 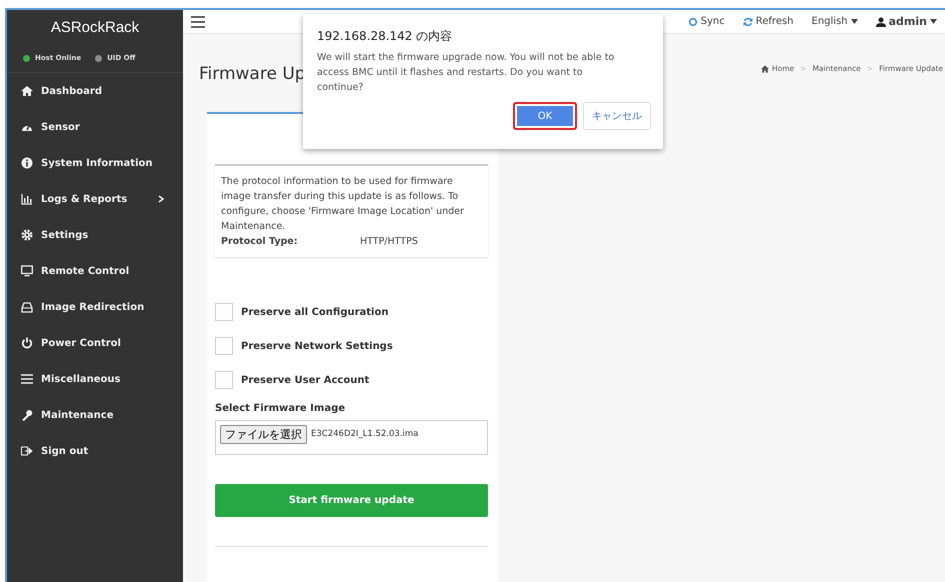 I want to click on sidebar-item: Miscellaneous, so click(x=95, y=379).